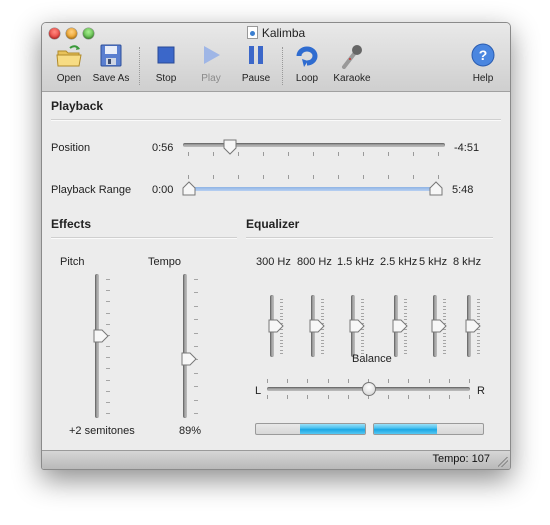 Image resolution: width=550 pixels, height=525 pixels. I want to click on play-label: Play, so click(211, 78).